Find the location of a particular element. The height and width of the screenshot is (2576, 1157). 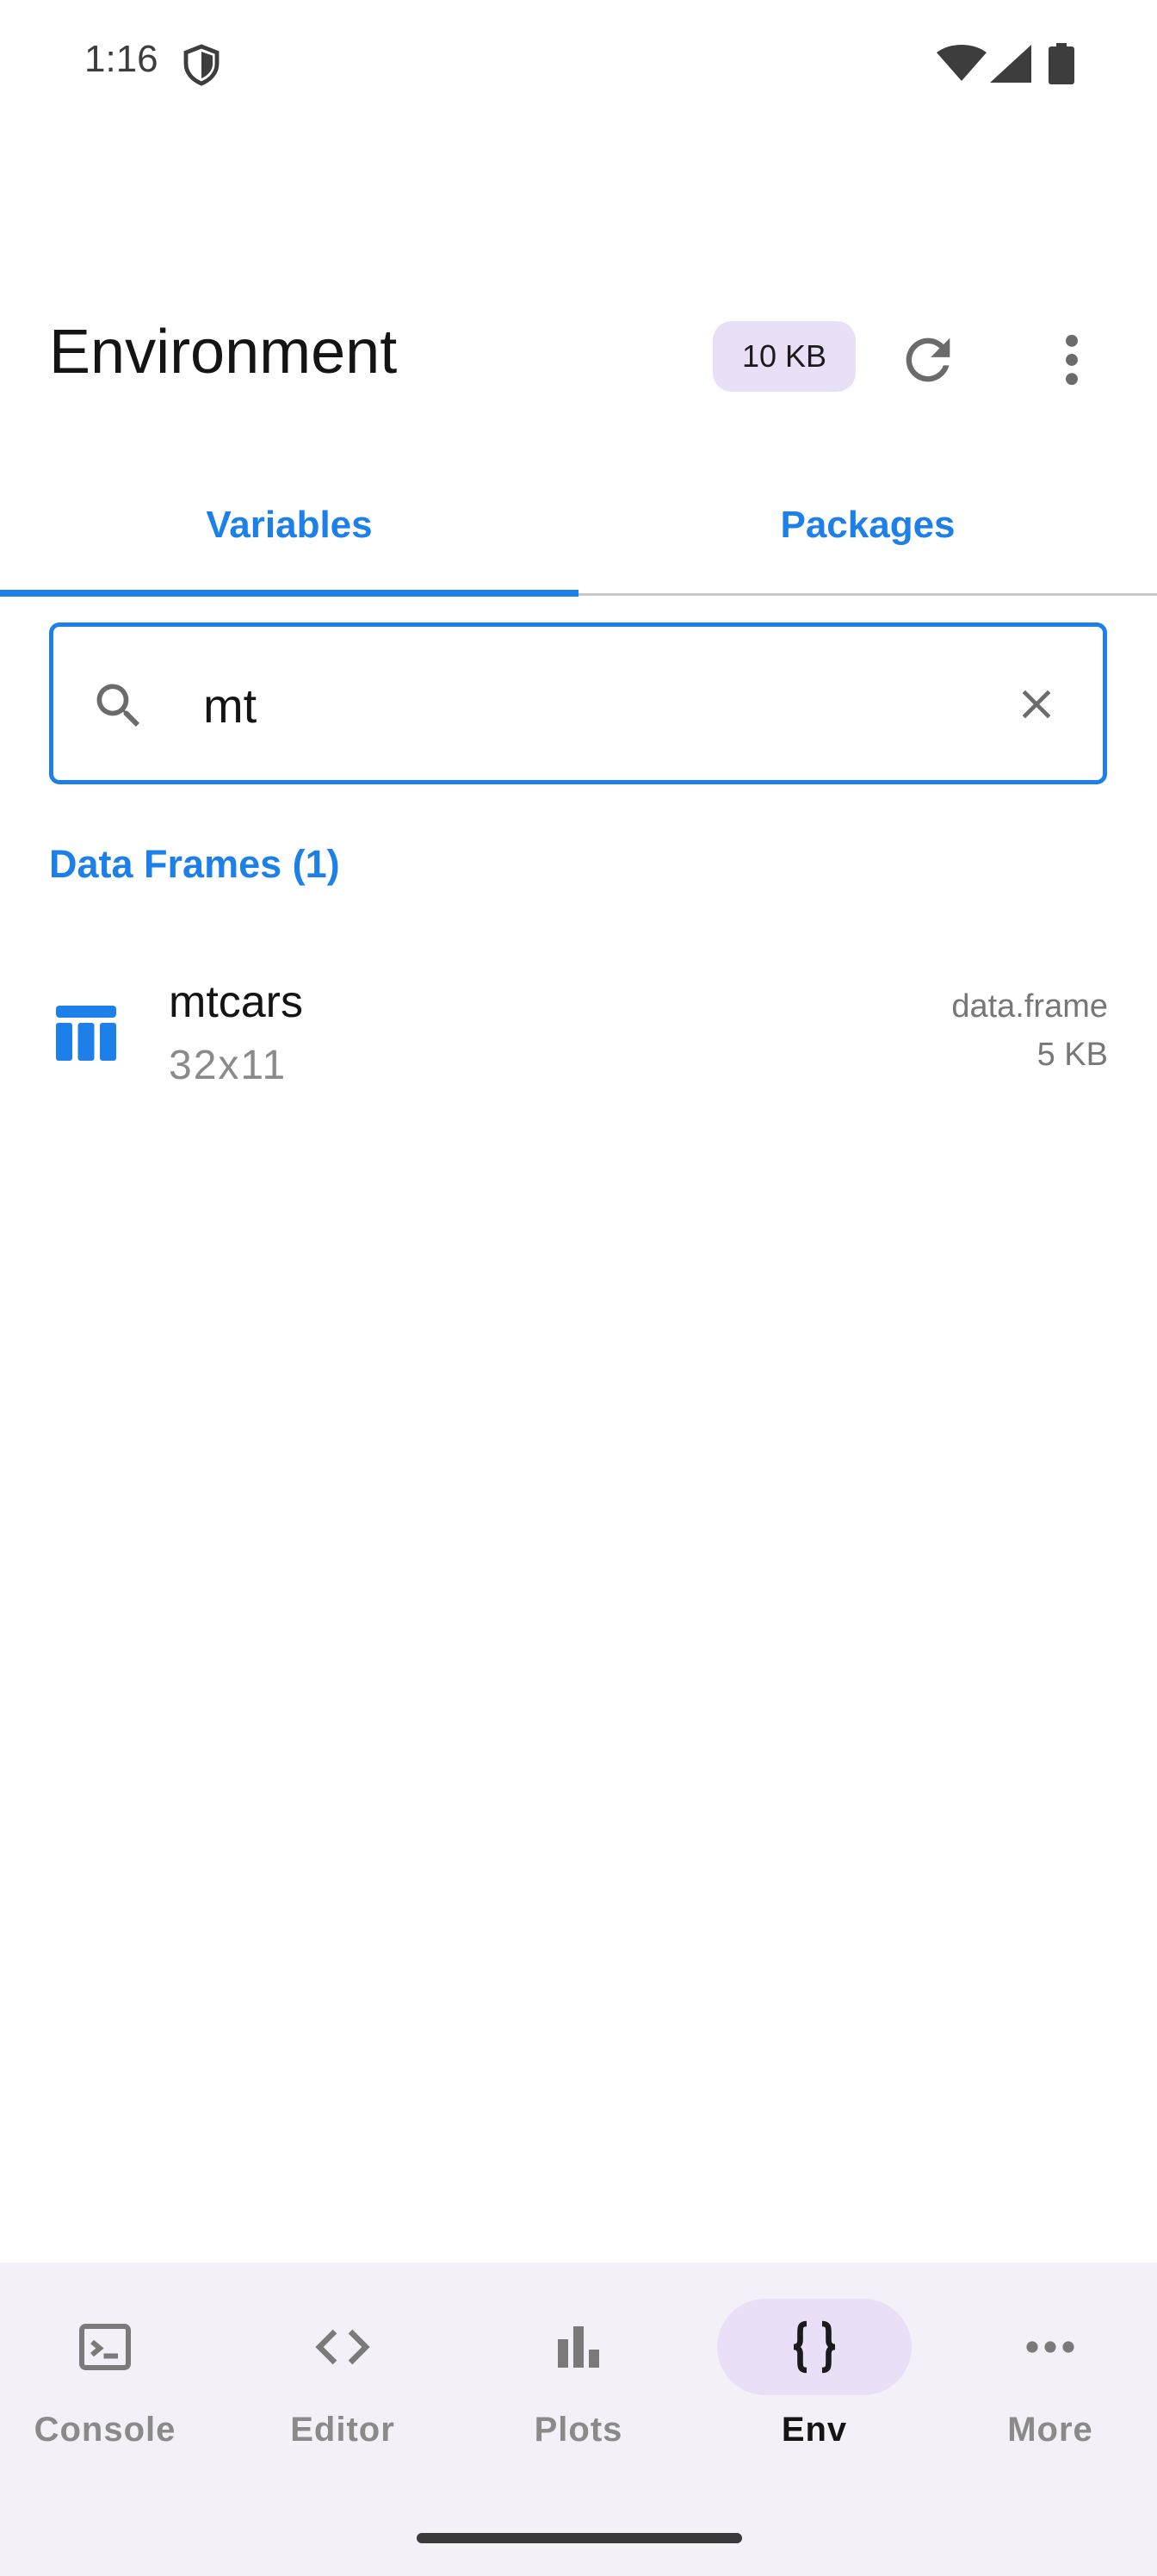

variable-dimensions: 32x11 is located at coordinates (228, 1065).